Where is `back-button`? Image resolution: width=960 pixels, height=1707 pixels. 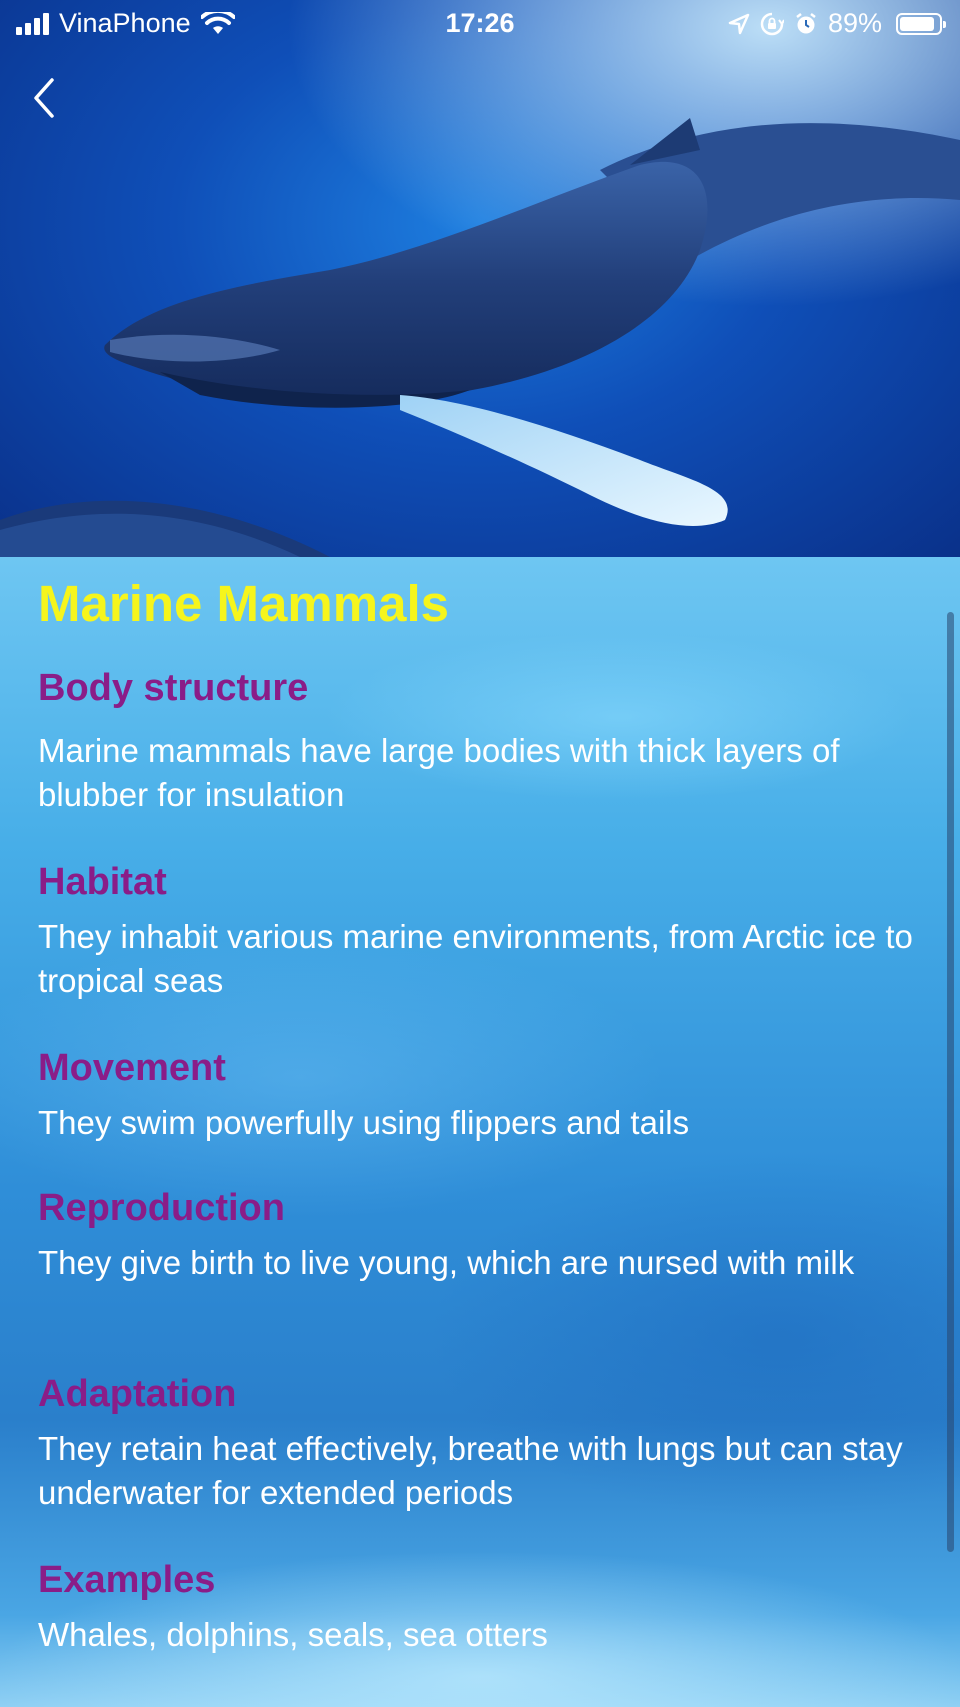 back-button is located at coordinates (46, 98).